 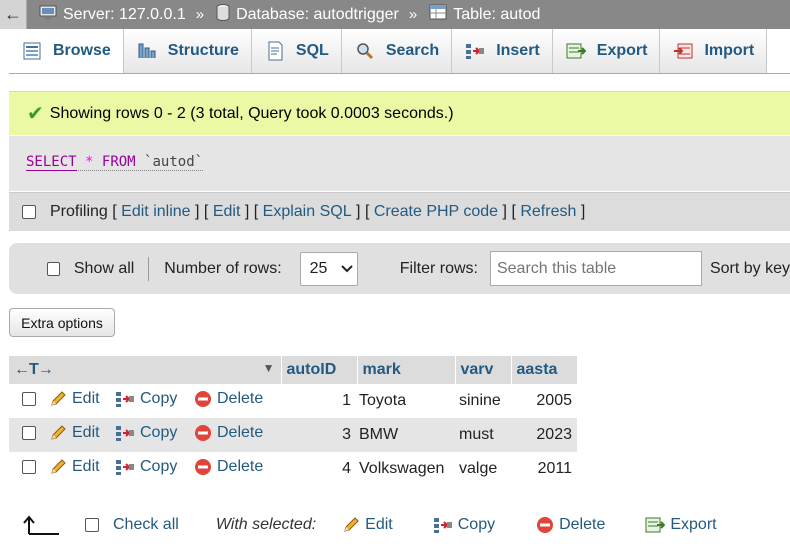 What do you see at coordinates (66, 51) in the screenshot?
I see `tab-browse: Browse` at bounding box center [66, 51].